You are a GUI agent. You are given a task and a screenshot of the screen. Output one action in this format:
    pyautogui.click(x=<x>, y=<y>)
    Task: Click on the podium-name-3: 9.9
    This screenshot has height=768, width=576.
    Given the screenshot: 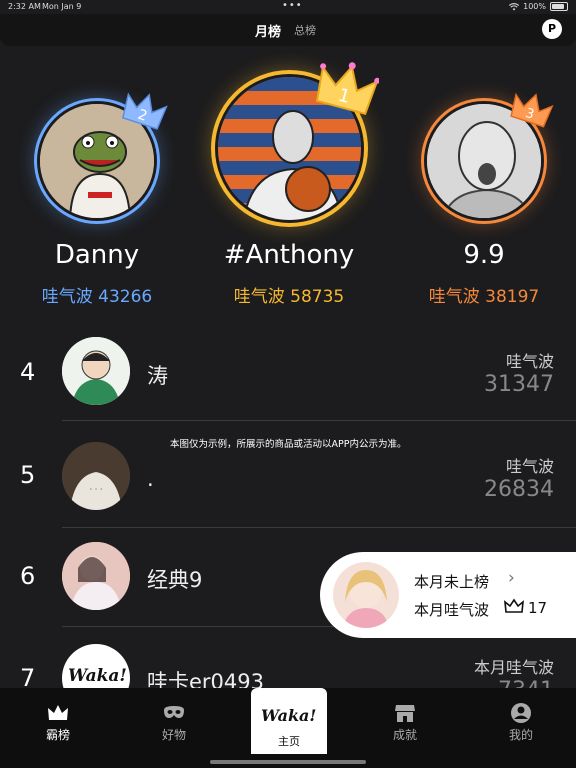 What is the action you would take?
    pyautogui.click(x=484, y=255)
    